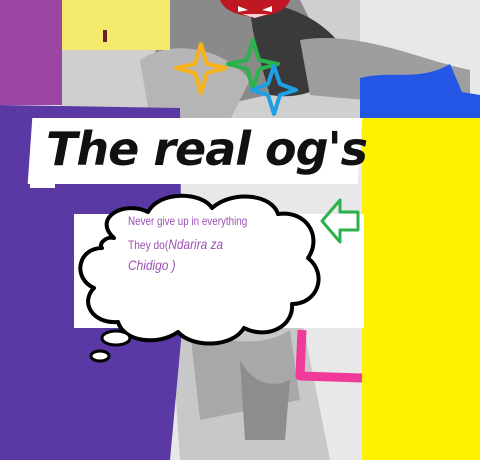 Image resolution: width=480 pixels, height=460 pixels. Describe the element at coordinates (188, 221) in the screenshot. I see `quote-line-1: Never give up in everything` at that location.